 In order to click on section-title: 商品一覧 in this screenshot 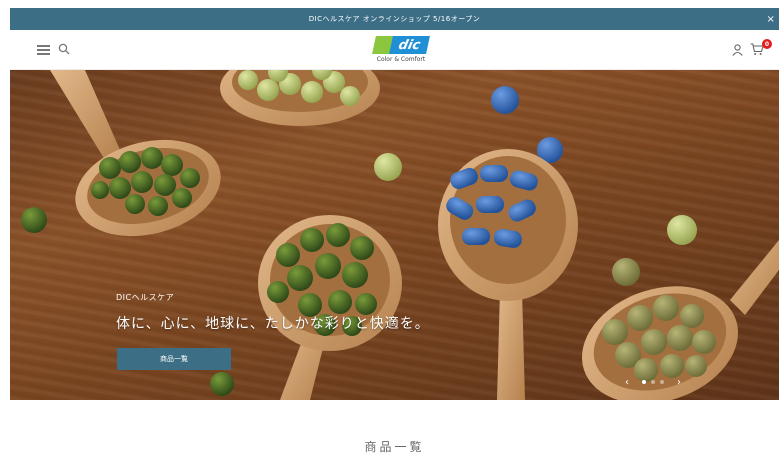, I will do `click(394, 447)`.